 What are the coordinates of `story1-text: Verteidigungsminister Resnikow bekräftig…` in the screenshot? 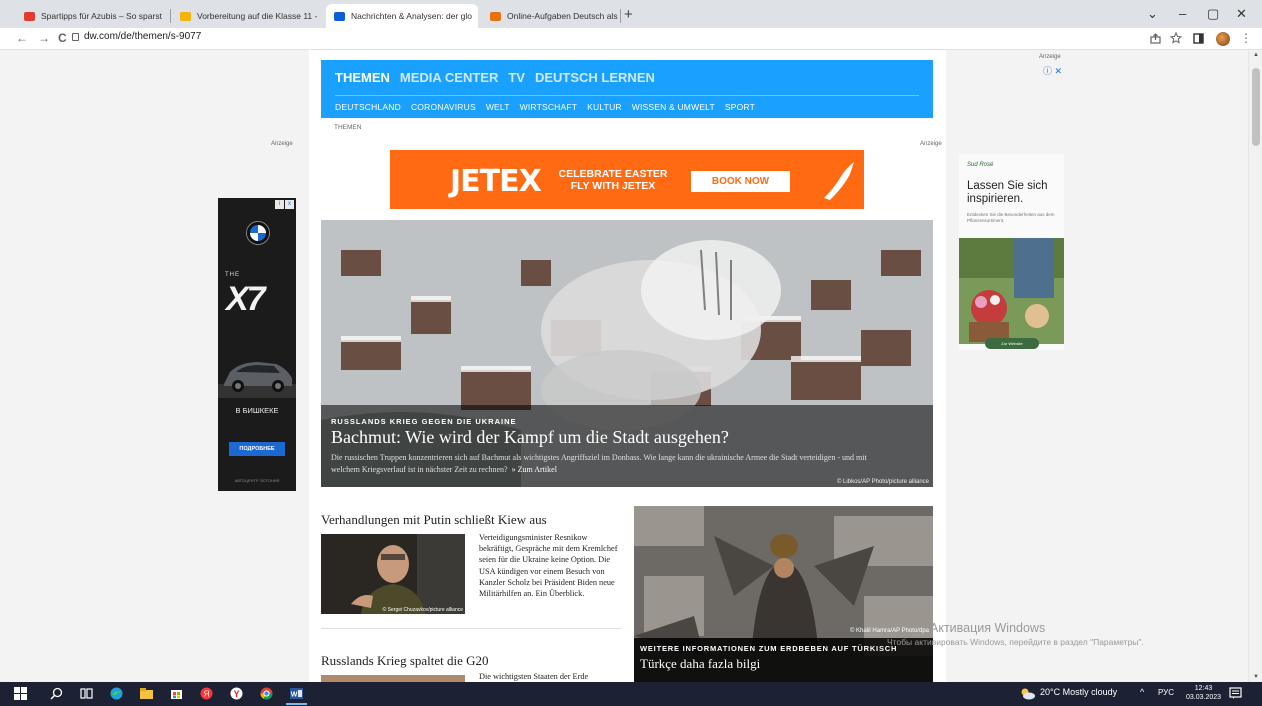 It's located at (548, 566).